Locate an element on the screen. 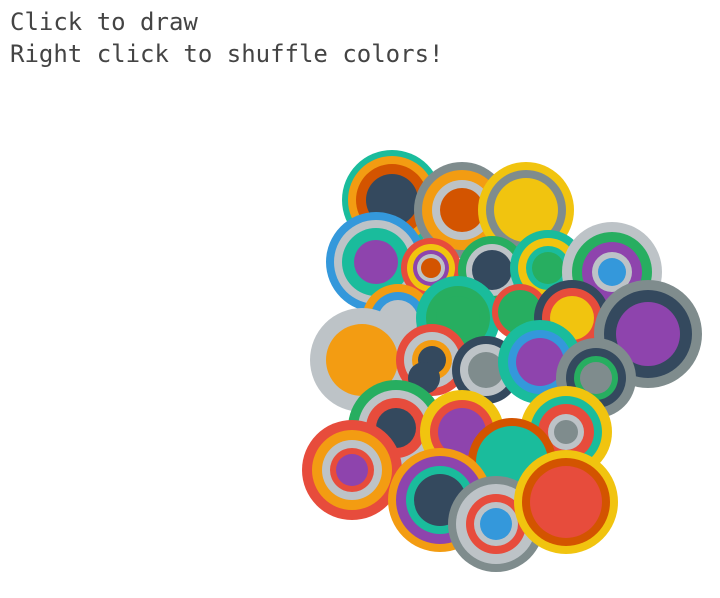 The width and height of the screenshot is (720, 598). instruction-draw: Click to draw is located at coordinates (104, 22).